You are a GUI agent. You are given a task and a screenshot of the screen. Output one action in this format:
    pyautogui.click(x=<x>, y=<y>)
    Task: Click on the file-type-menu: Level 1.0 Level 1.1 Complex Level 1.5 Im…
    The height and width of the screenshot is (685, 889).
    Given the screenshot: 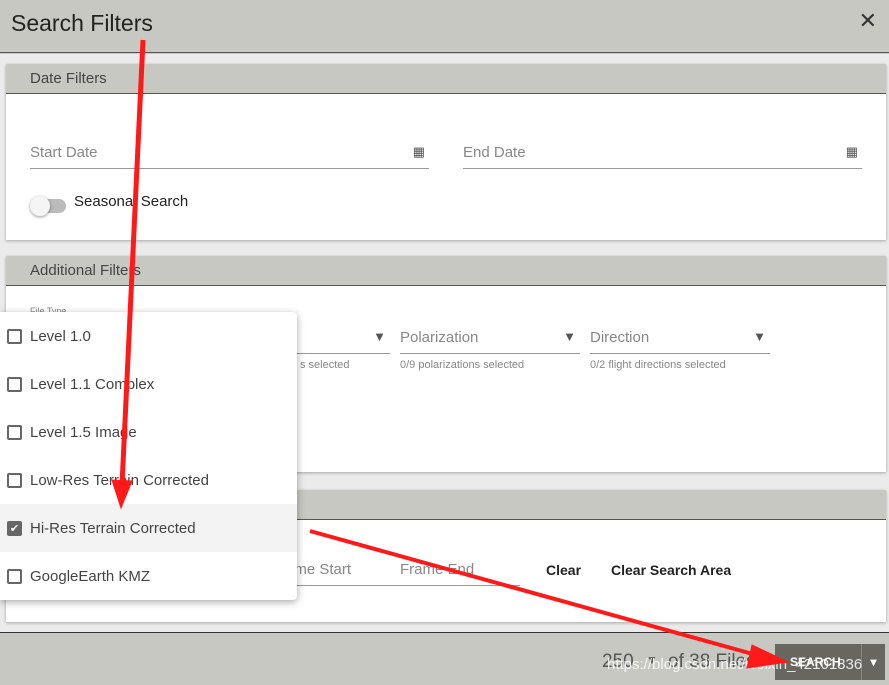 What is the action you would take?
    pyautogui.click(x=148, y=456)
    